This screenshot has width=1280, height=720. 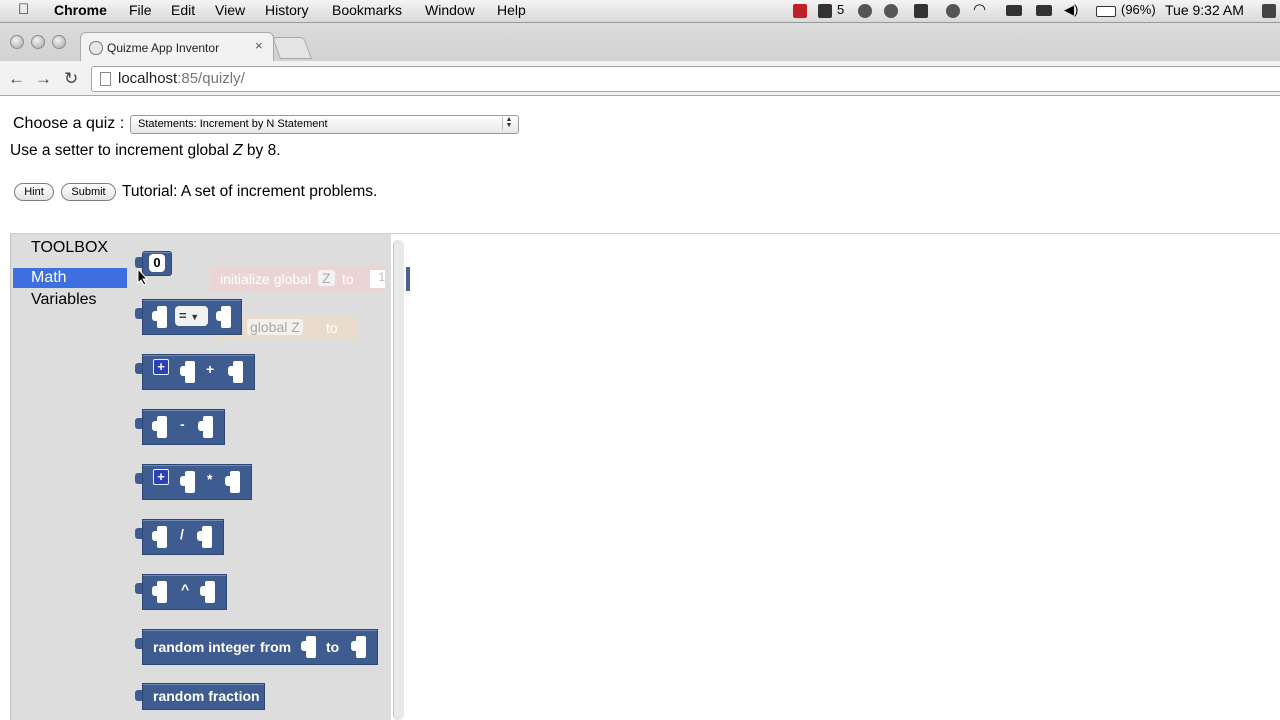 What do you see at coordinates (70, 477) in the screenshot?
I see `toolbox: TOOLBOX Math Variables` at bounding box center [70, 477].